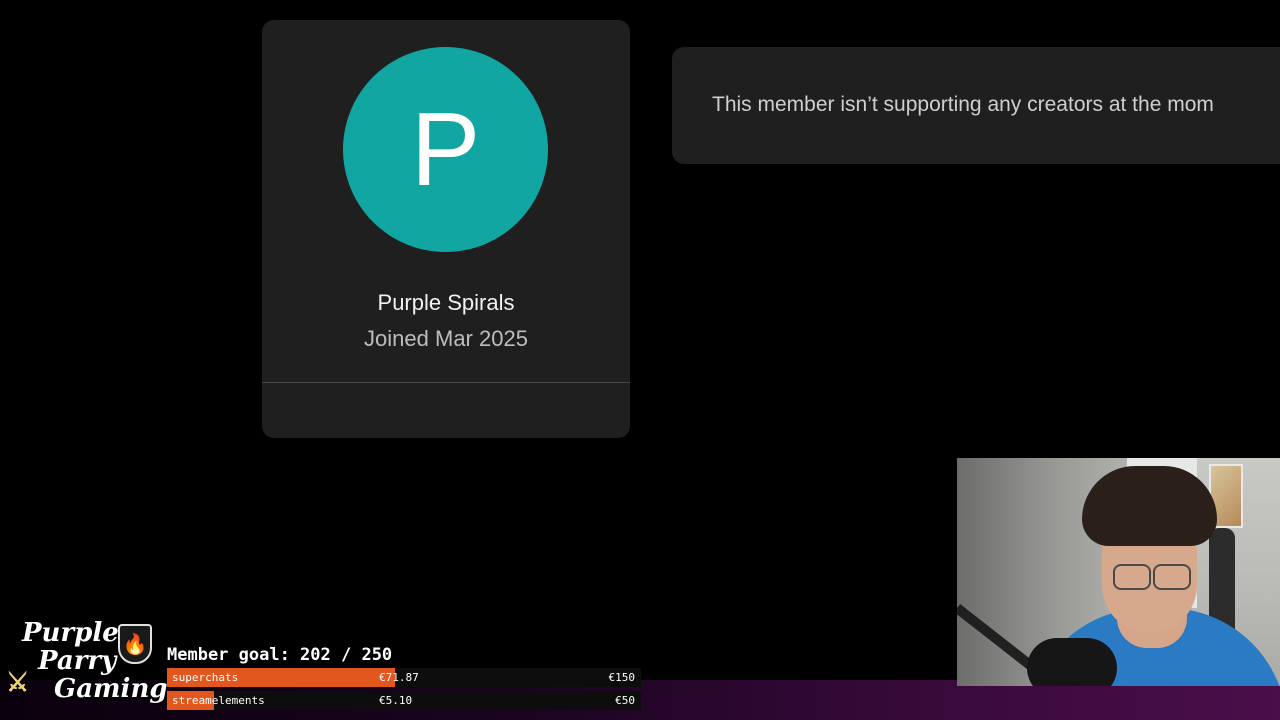 The image size is (1280, 720). What do you see at coordinates (446, 303) in the screenshot?
I see `member-name: Purple Spirals` at bounding box center [446, 303].